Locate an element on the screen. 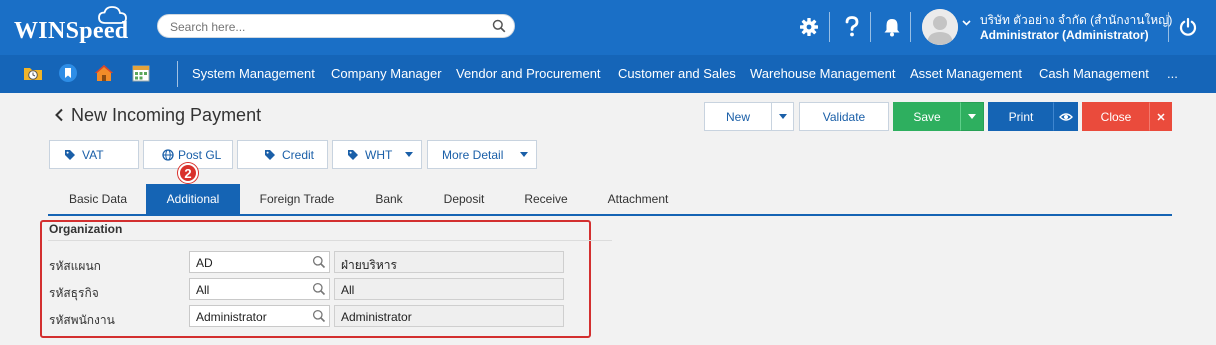 The width and height of the screenshot is (1216, 345). preview-button is located at coordinates (1065, 116).